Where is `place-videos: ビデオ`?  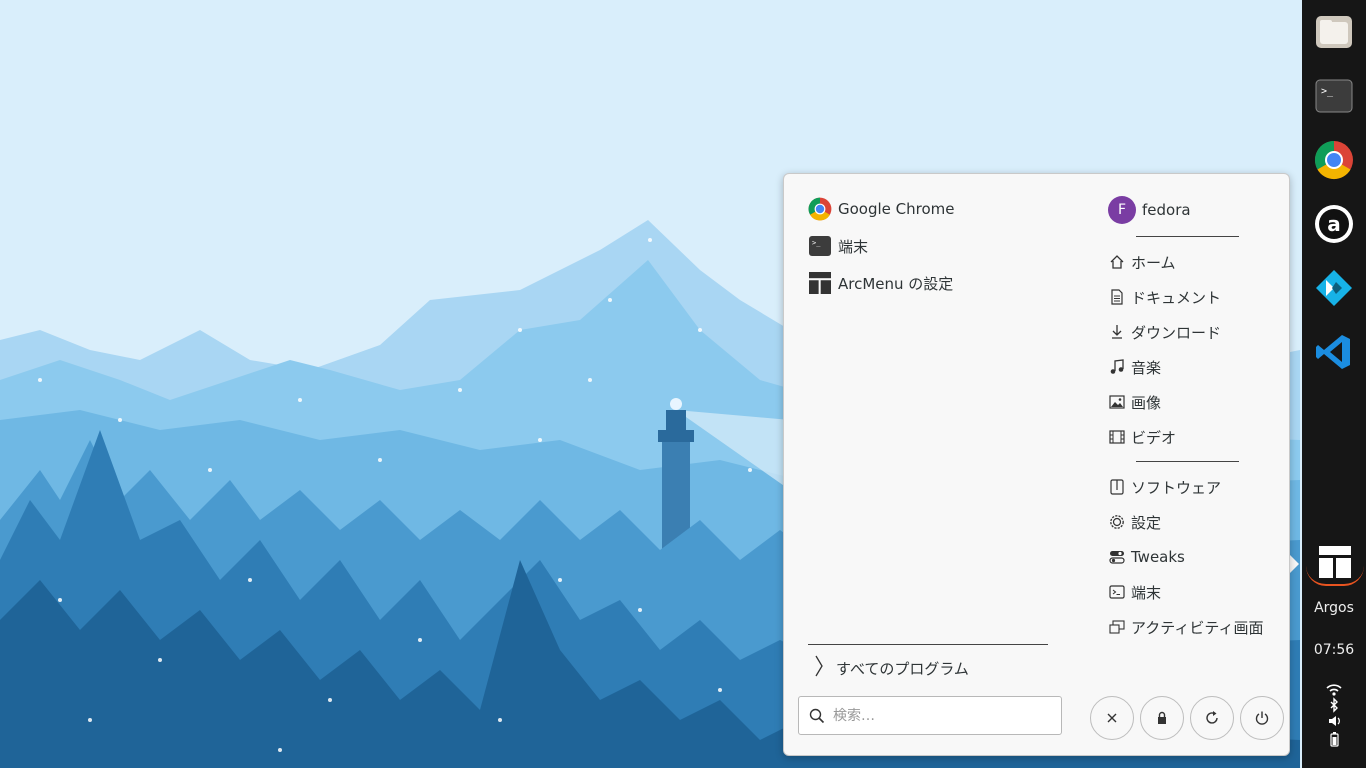
place-videos: ビデオ is located at coordinates (1142, 437).